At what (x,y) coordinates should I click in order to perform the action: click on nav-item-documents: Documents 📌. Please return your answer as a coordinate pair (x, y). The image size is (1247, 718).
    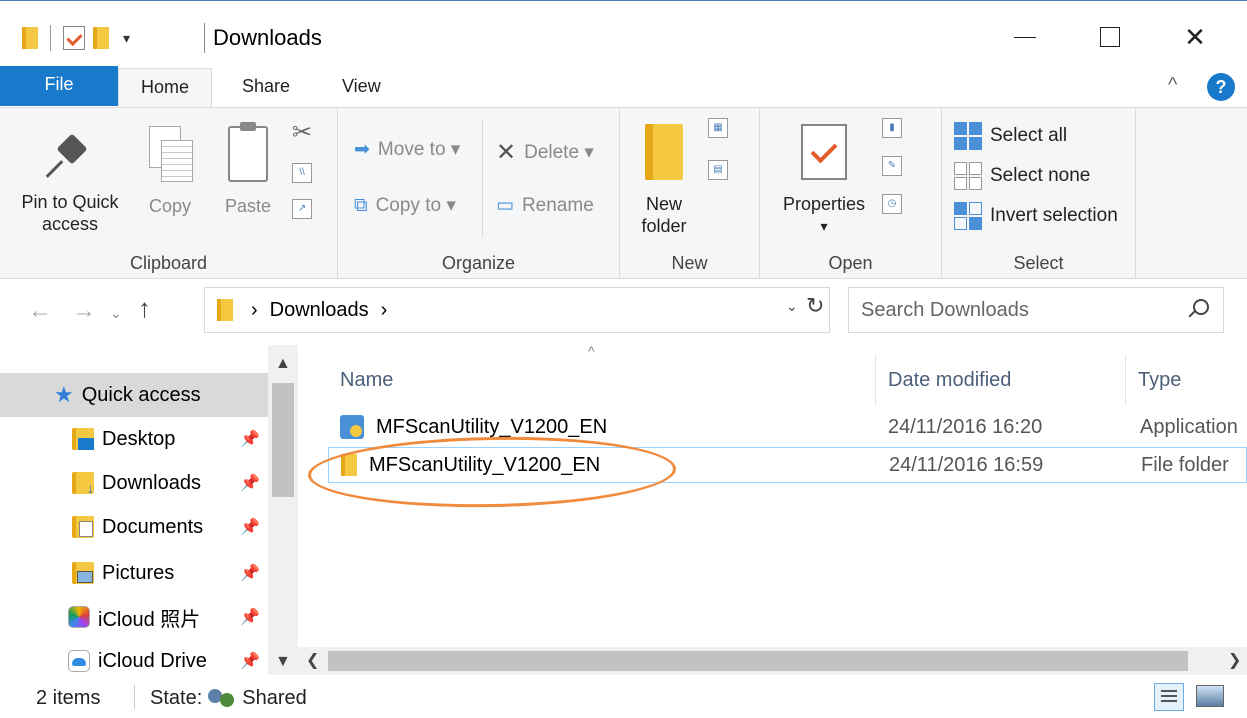
    Looking at the image, I should click on (134, 527).